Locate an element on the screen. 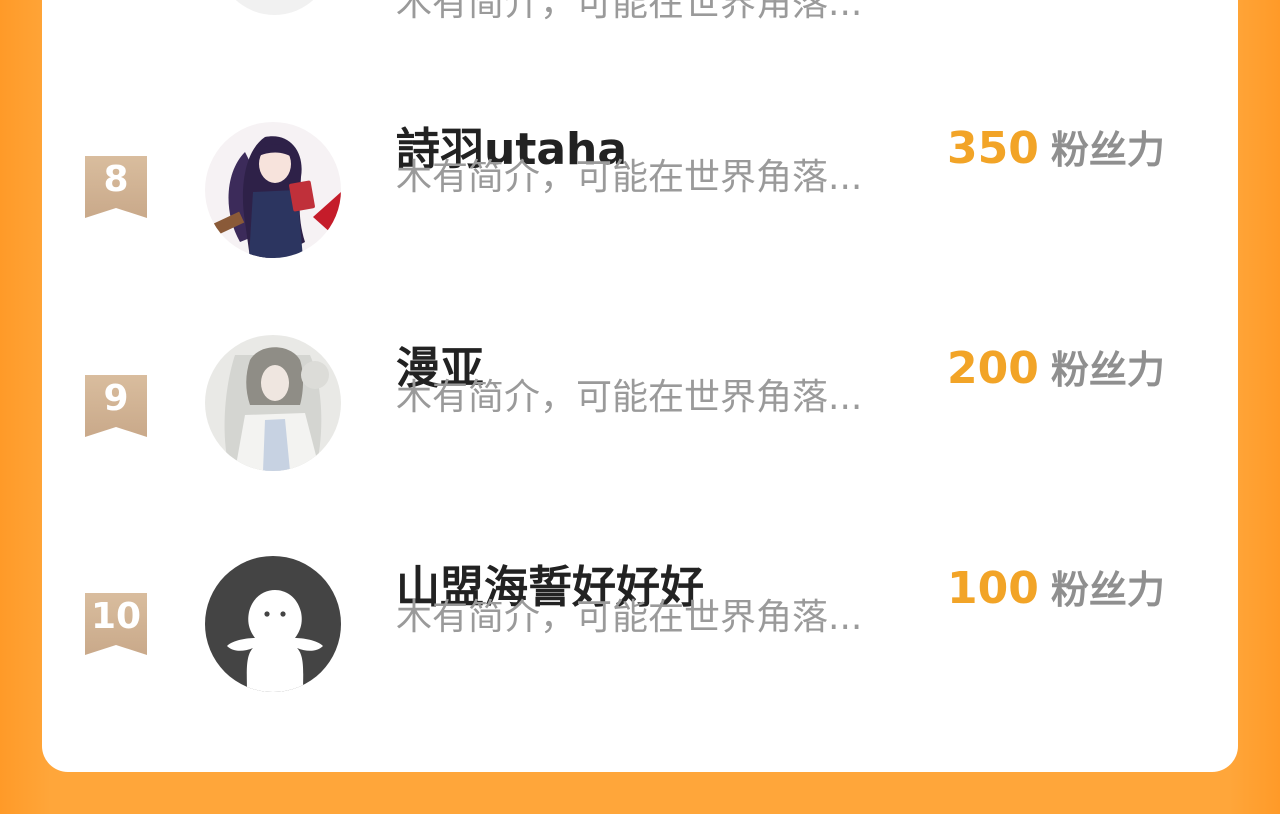  rank-badge: 8 is located at coordinates (116, 187).